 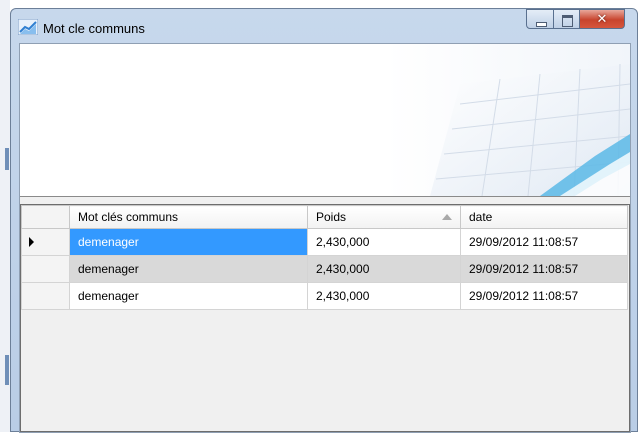 I want to click on close-button: ✕, so click(x=602, y=19).